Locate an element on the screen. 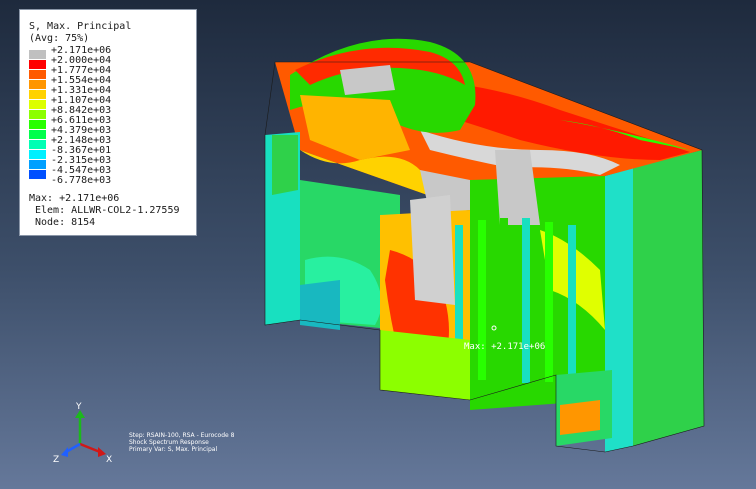  legend-subtitle: (Avg: 75%) is located at coordinates (59, 38).